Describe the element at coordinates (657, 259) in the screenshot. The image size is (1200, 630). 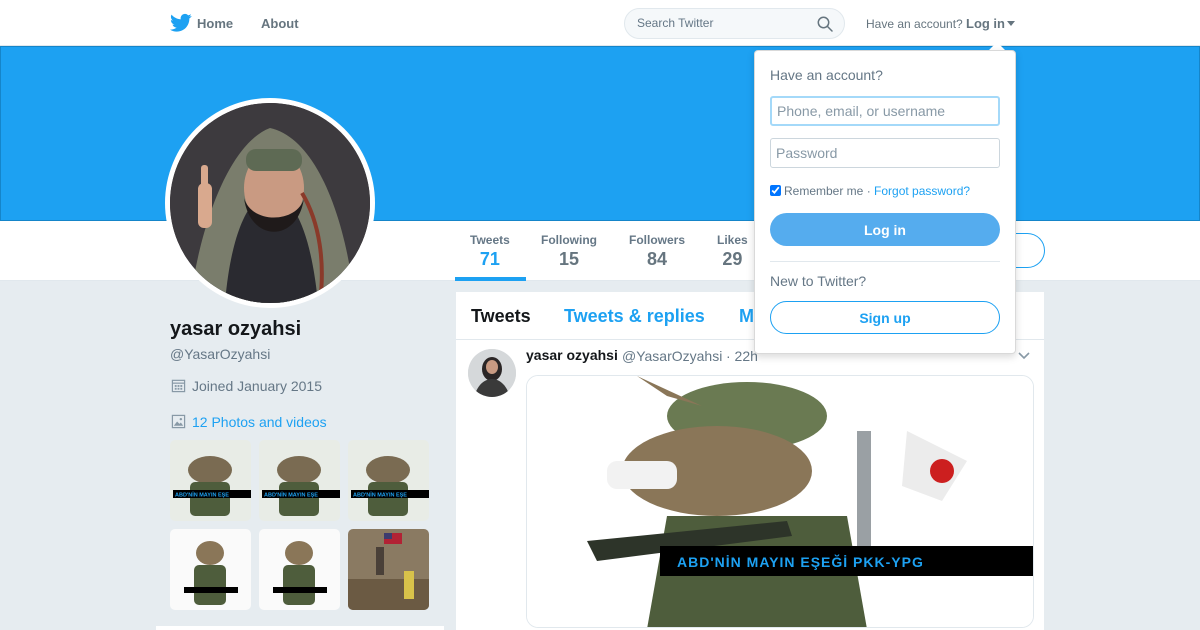
I see `stat-followers-value: 84` at that location.